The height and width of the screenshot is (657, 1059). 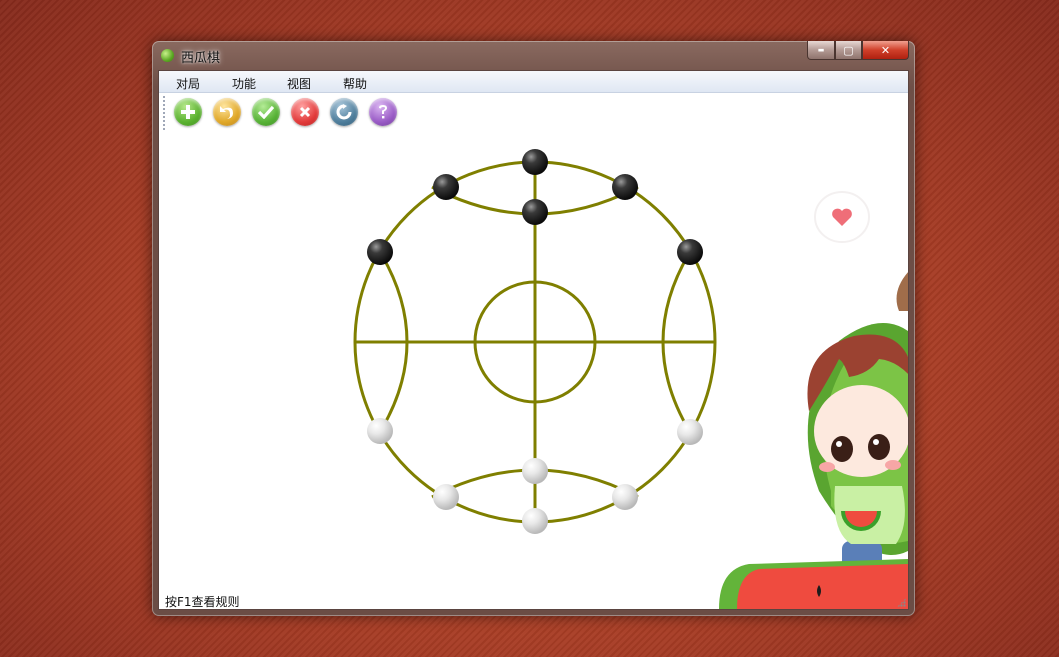 What do you see at coordinates (813, 400) in the screenshot?
I see `watermelon-boy-illustration` at bounding box center [813, 400].